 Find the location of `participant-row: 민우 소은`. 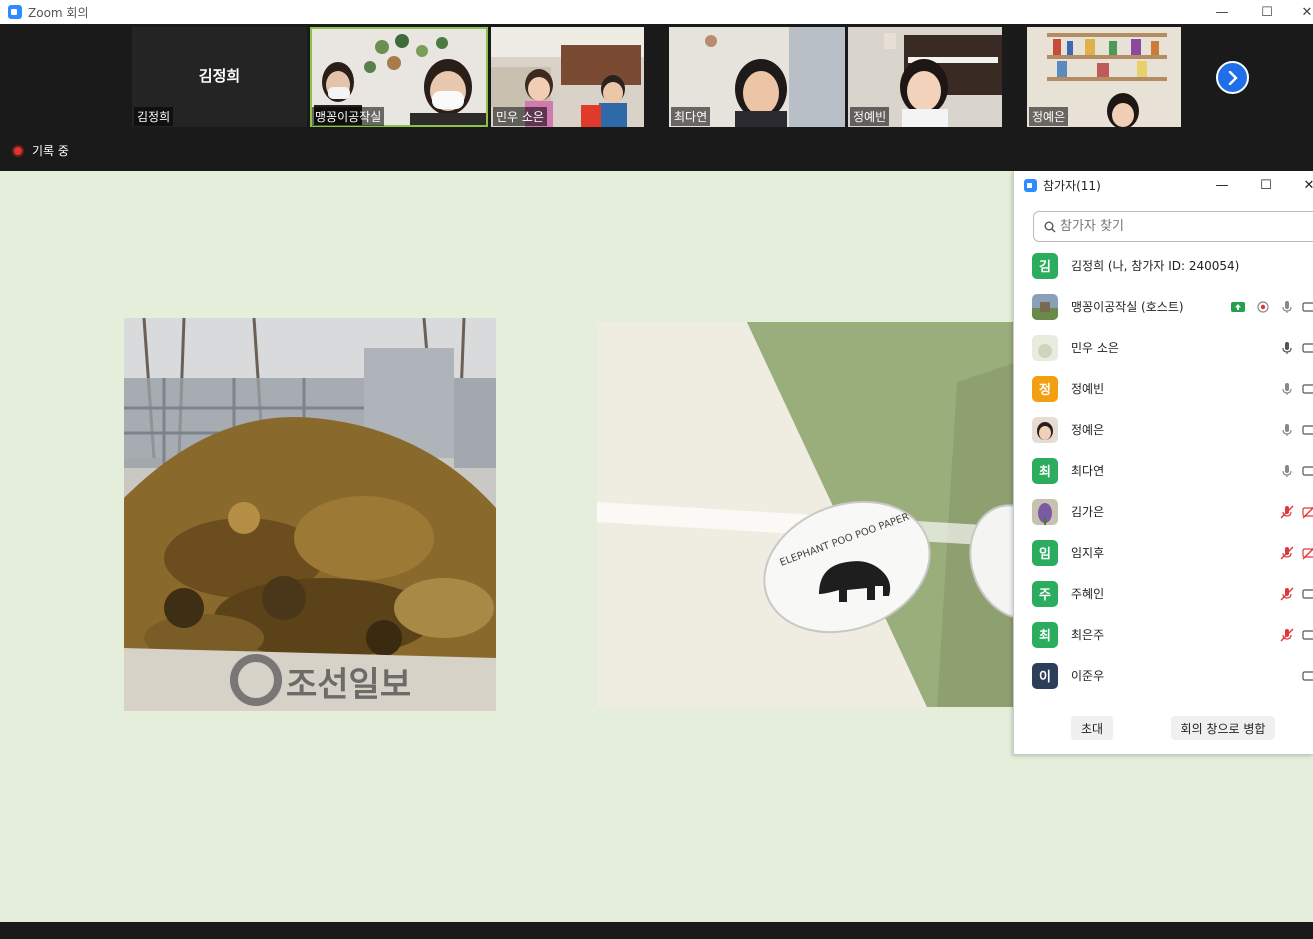

participant-row: 민우 소은 is located at coordinates (1163, 347).